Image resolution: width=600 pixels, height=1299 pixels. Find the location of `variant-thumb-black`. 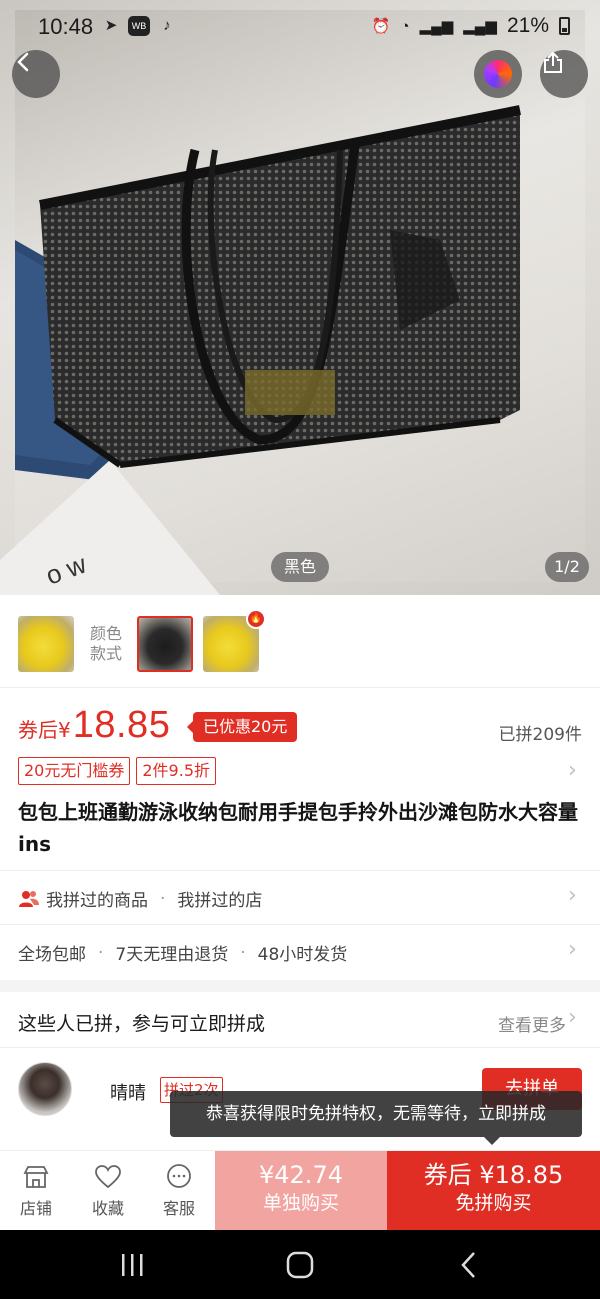

variant-thumb-black is located at coordinates (165, 644).